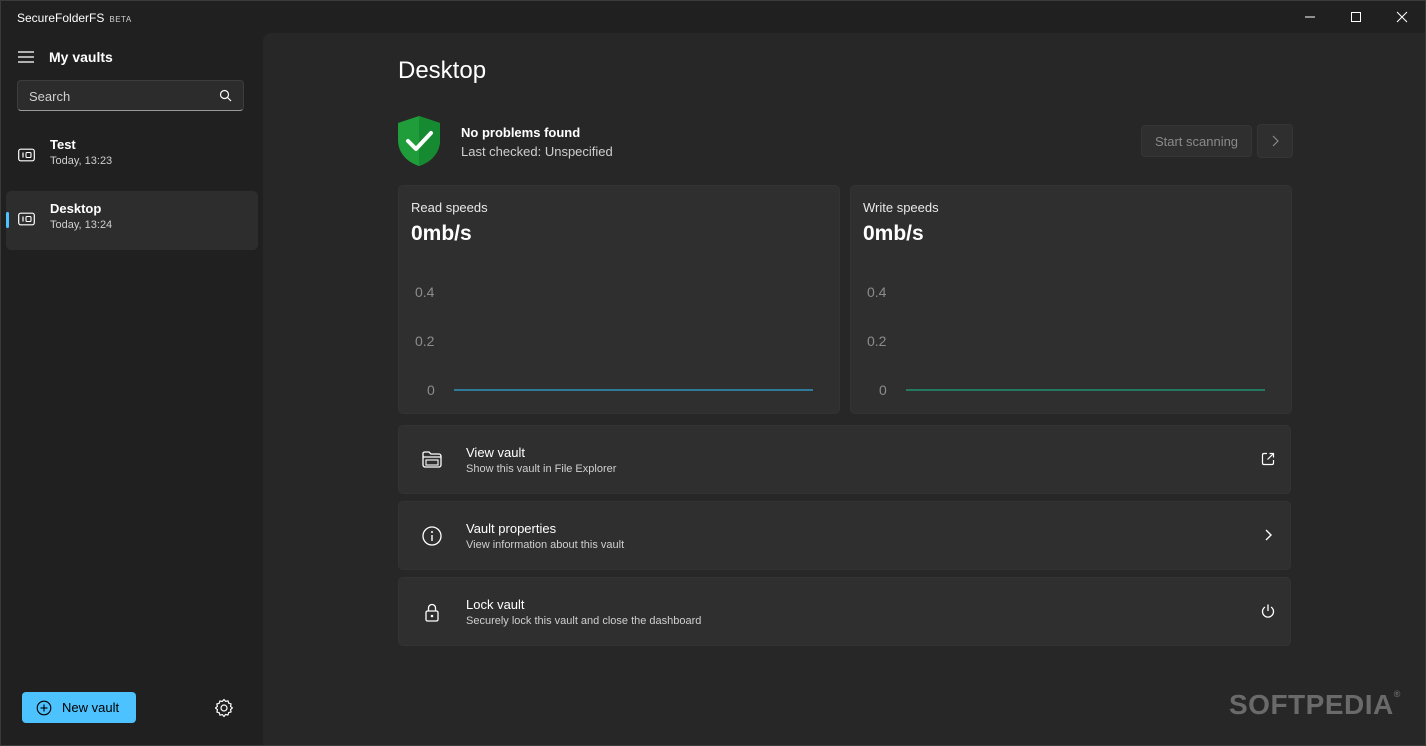 This screenshot has height=746, width=1426. I want to click on maximize-button, so click(1356, 17).